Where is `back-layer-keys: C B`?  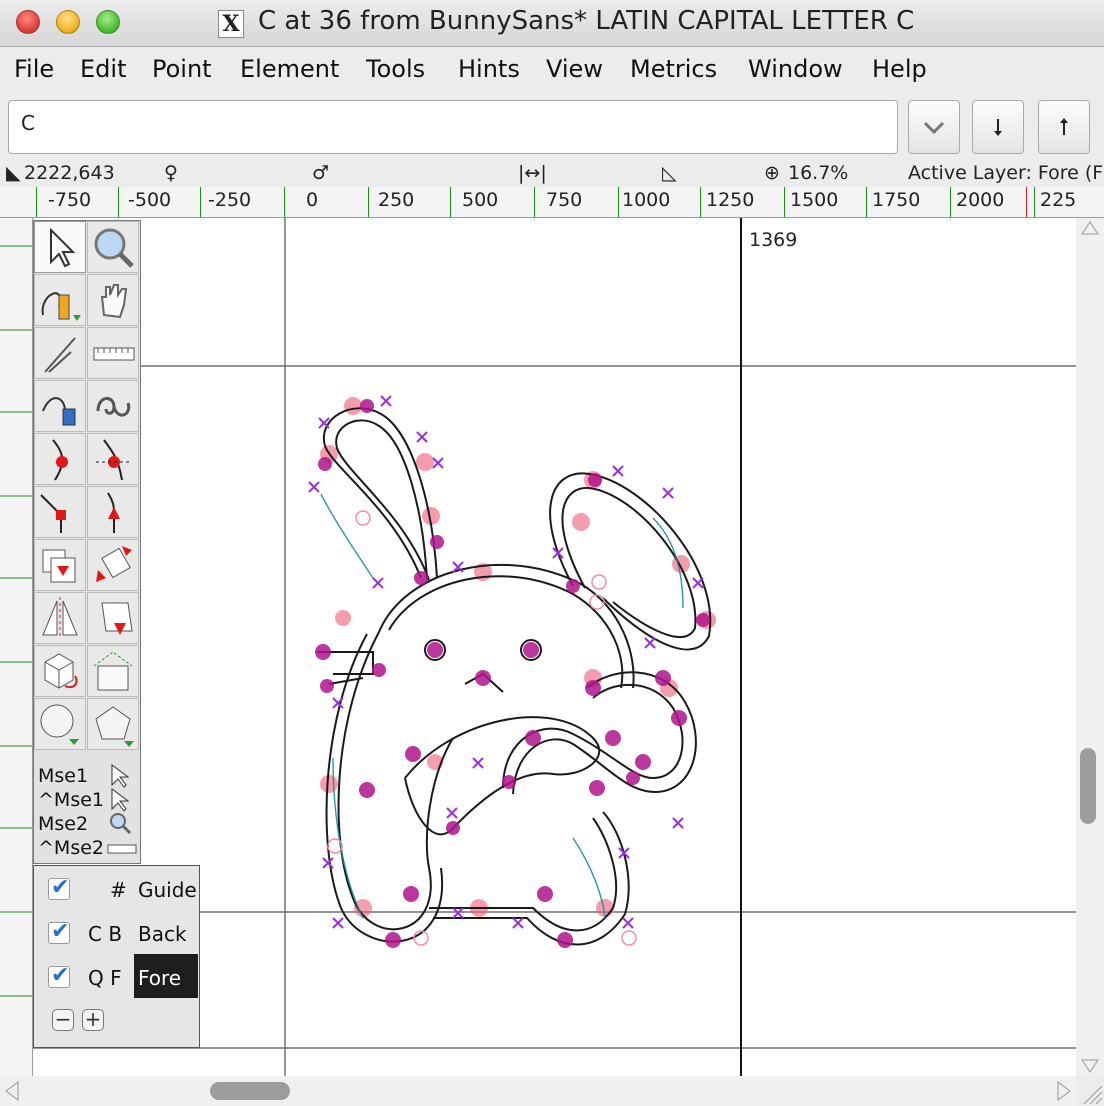 back-layer-keys: C B is located at coordinates (105, 934).